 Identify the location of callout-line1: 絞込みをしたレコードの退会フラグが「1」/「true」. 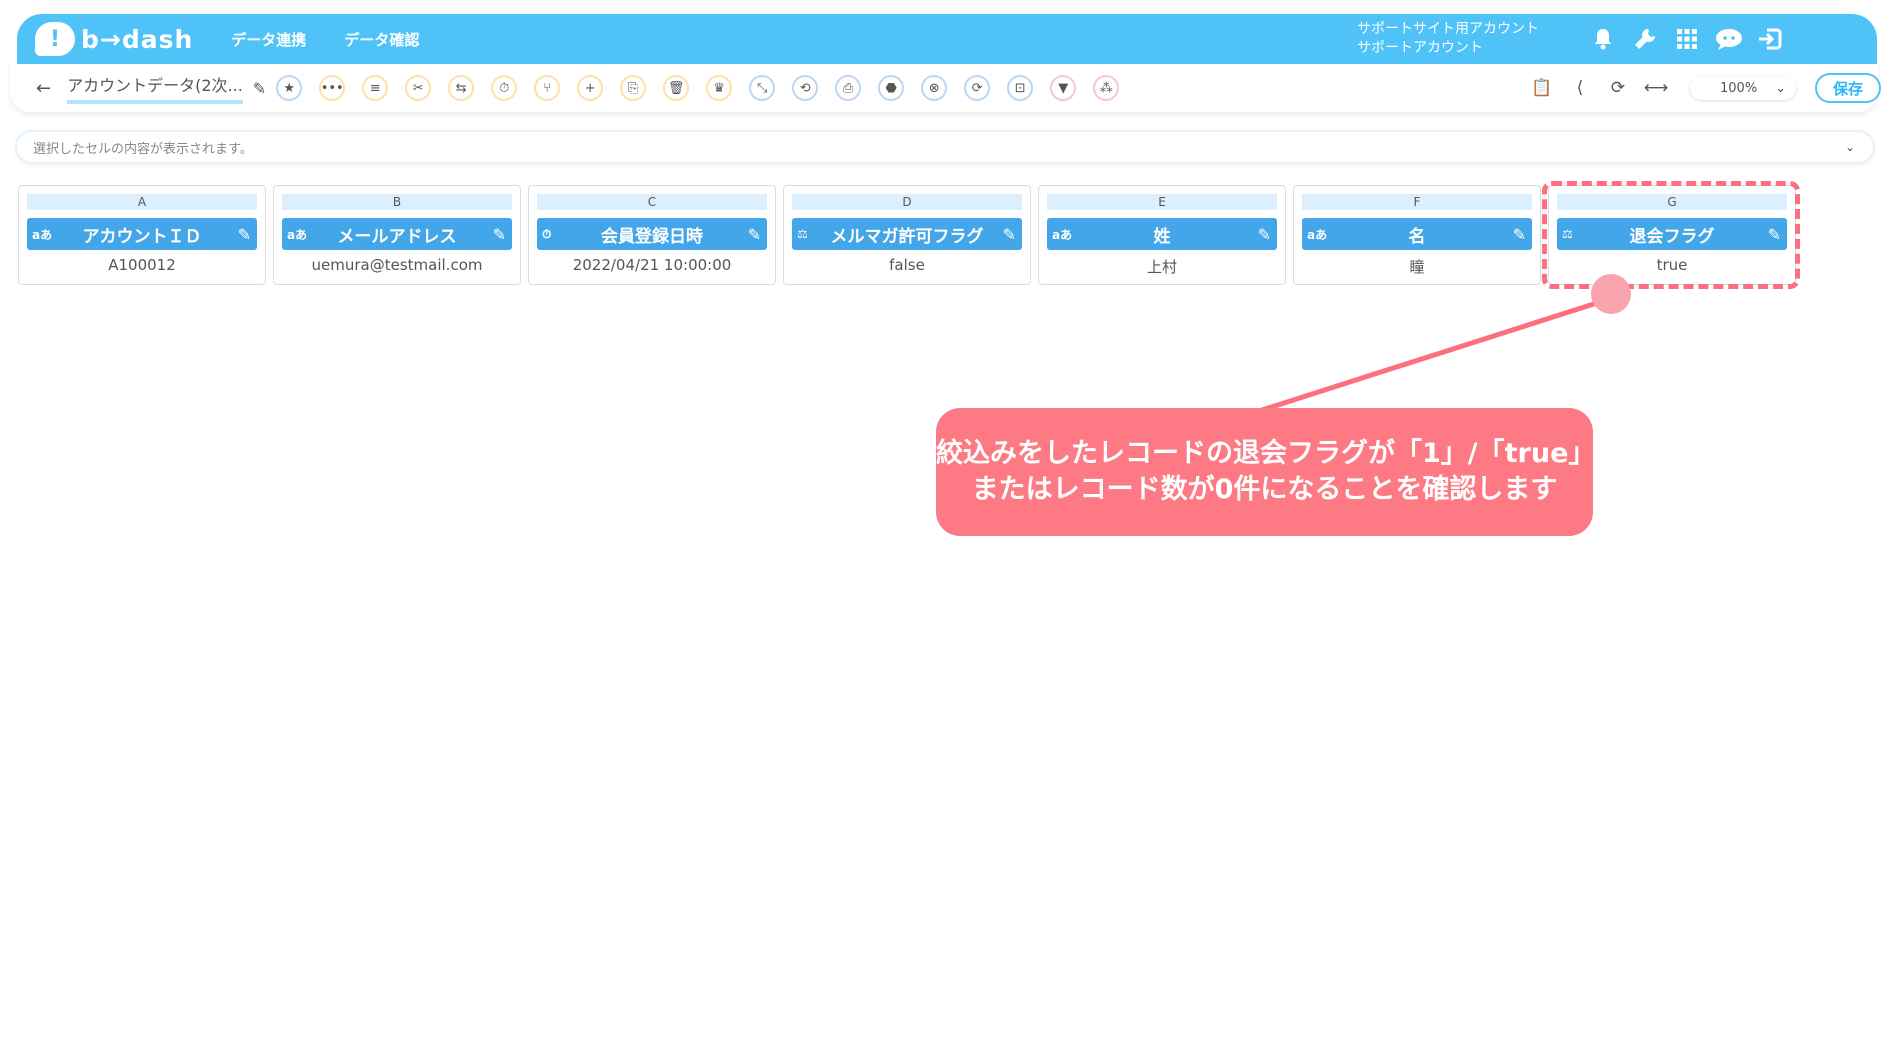
(1266, 453).